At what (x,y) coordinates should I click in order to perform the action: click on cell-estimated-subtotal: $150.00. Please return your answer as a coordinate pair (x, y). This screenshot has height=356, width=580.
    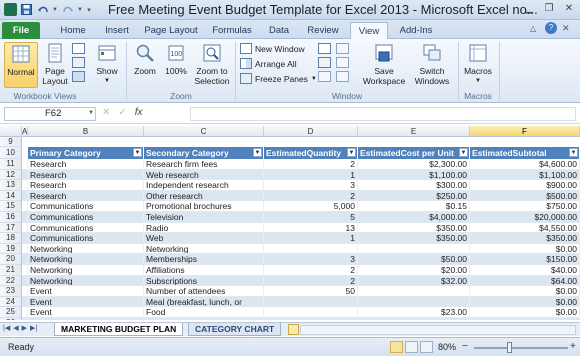
    Looking at the image, I should click on (525, 259).